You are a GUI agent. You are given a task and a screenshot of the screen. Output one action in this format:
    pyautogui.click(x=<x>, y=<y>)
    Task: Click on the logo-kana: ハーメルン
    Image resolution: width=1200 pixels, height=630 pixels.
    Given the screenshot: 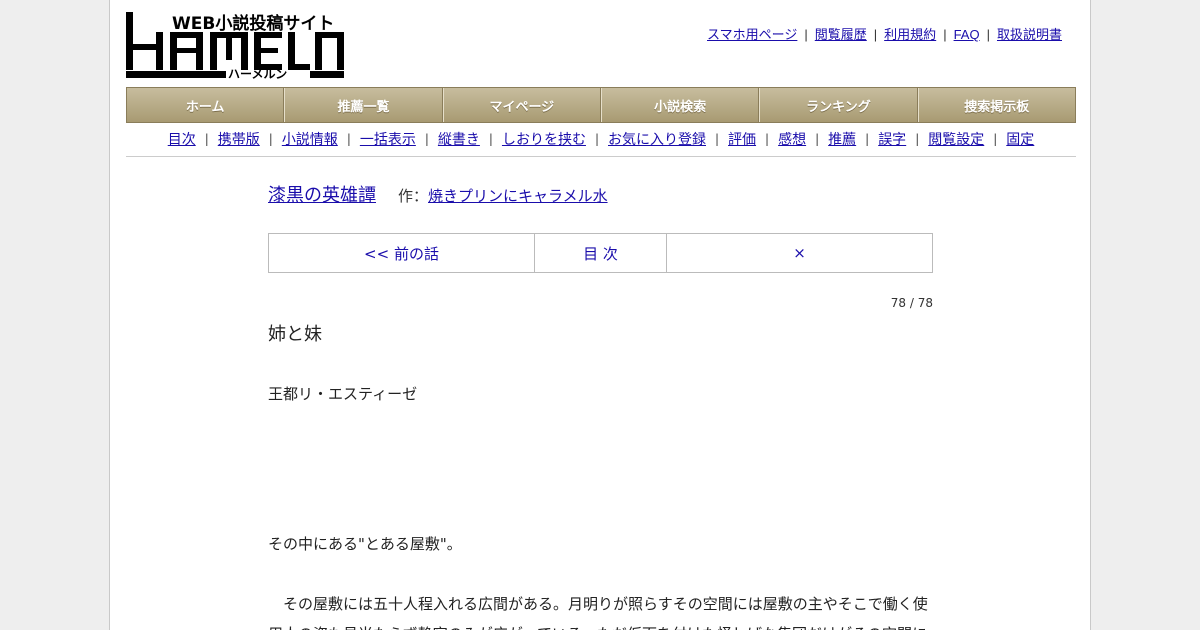 What is the action you would take?
    pyautogui.click(x=257, y=73)
    